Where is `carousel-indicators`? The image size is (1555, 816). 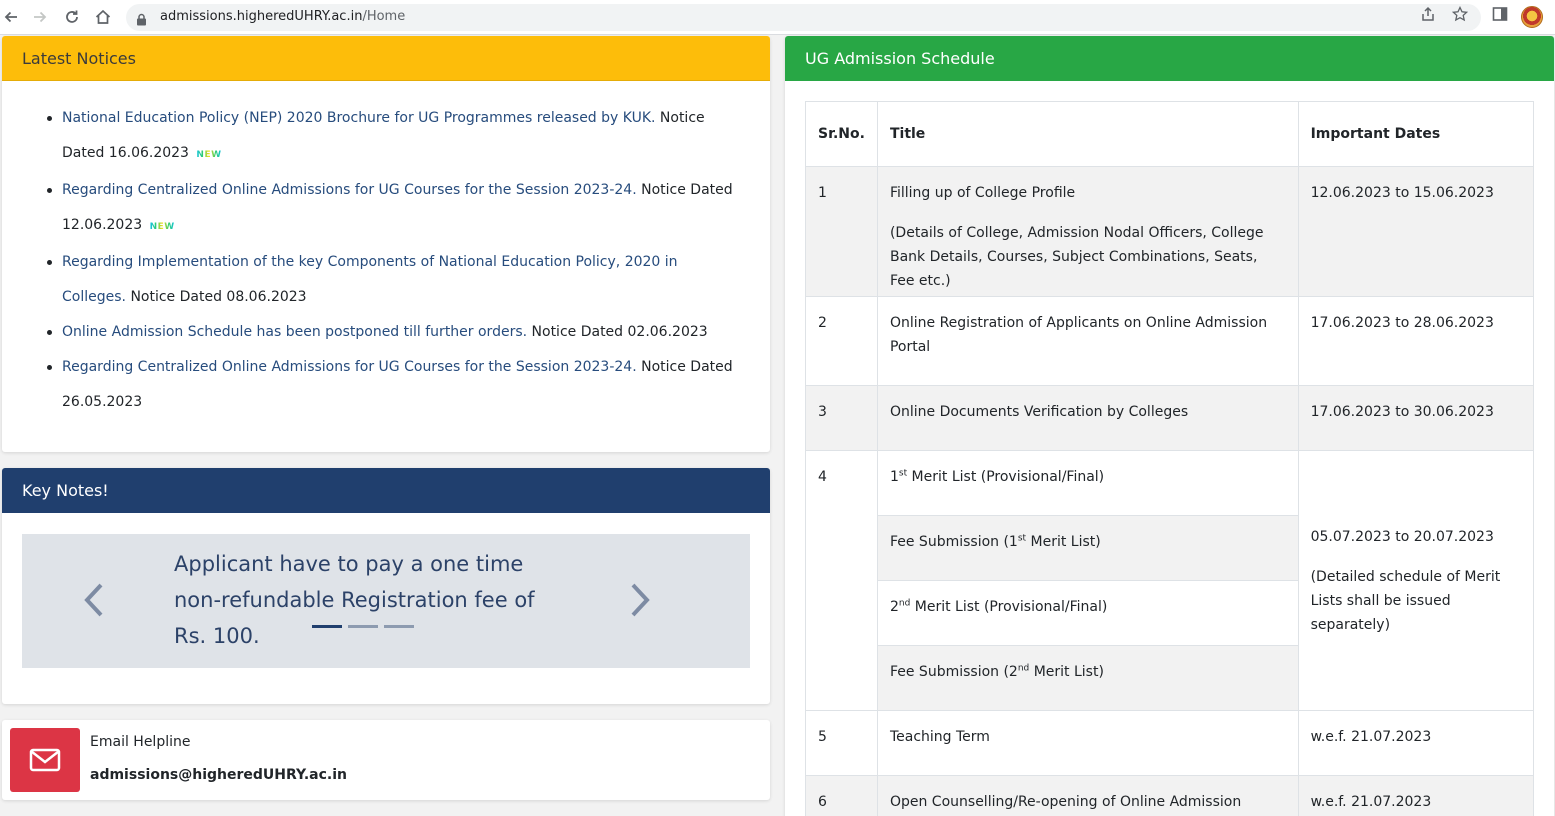
carousel-indicators is located at coordinates (363, 626).